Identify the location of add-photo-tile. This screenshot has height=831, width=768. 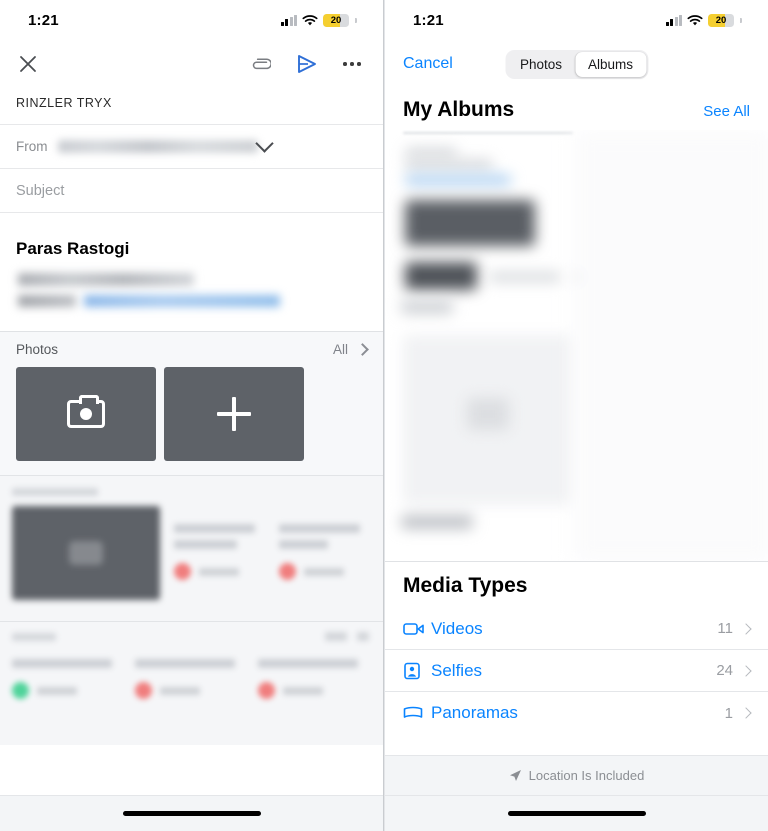
(234, 414).